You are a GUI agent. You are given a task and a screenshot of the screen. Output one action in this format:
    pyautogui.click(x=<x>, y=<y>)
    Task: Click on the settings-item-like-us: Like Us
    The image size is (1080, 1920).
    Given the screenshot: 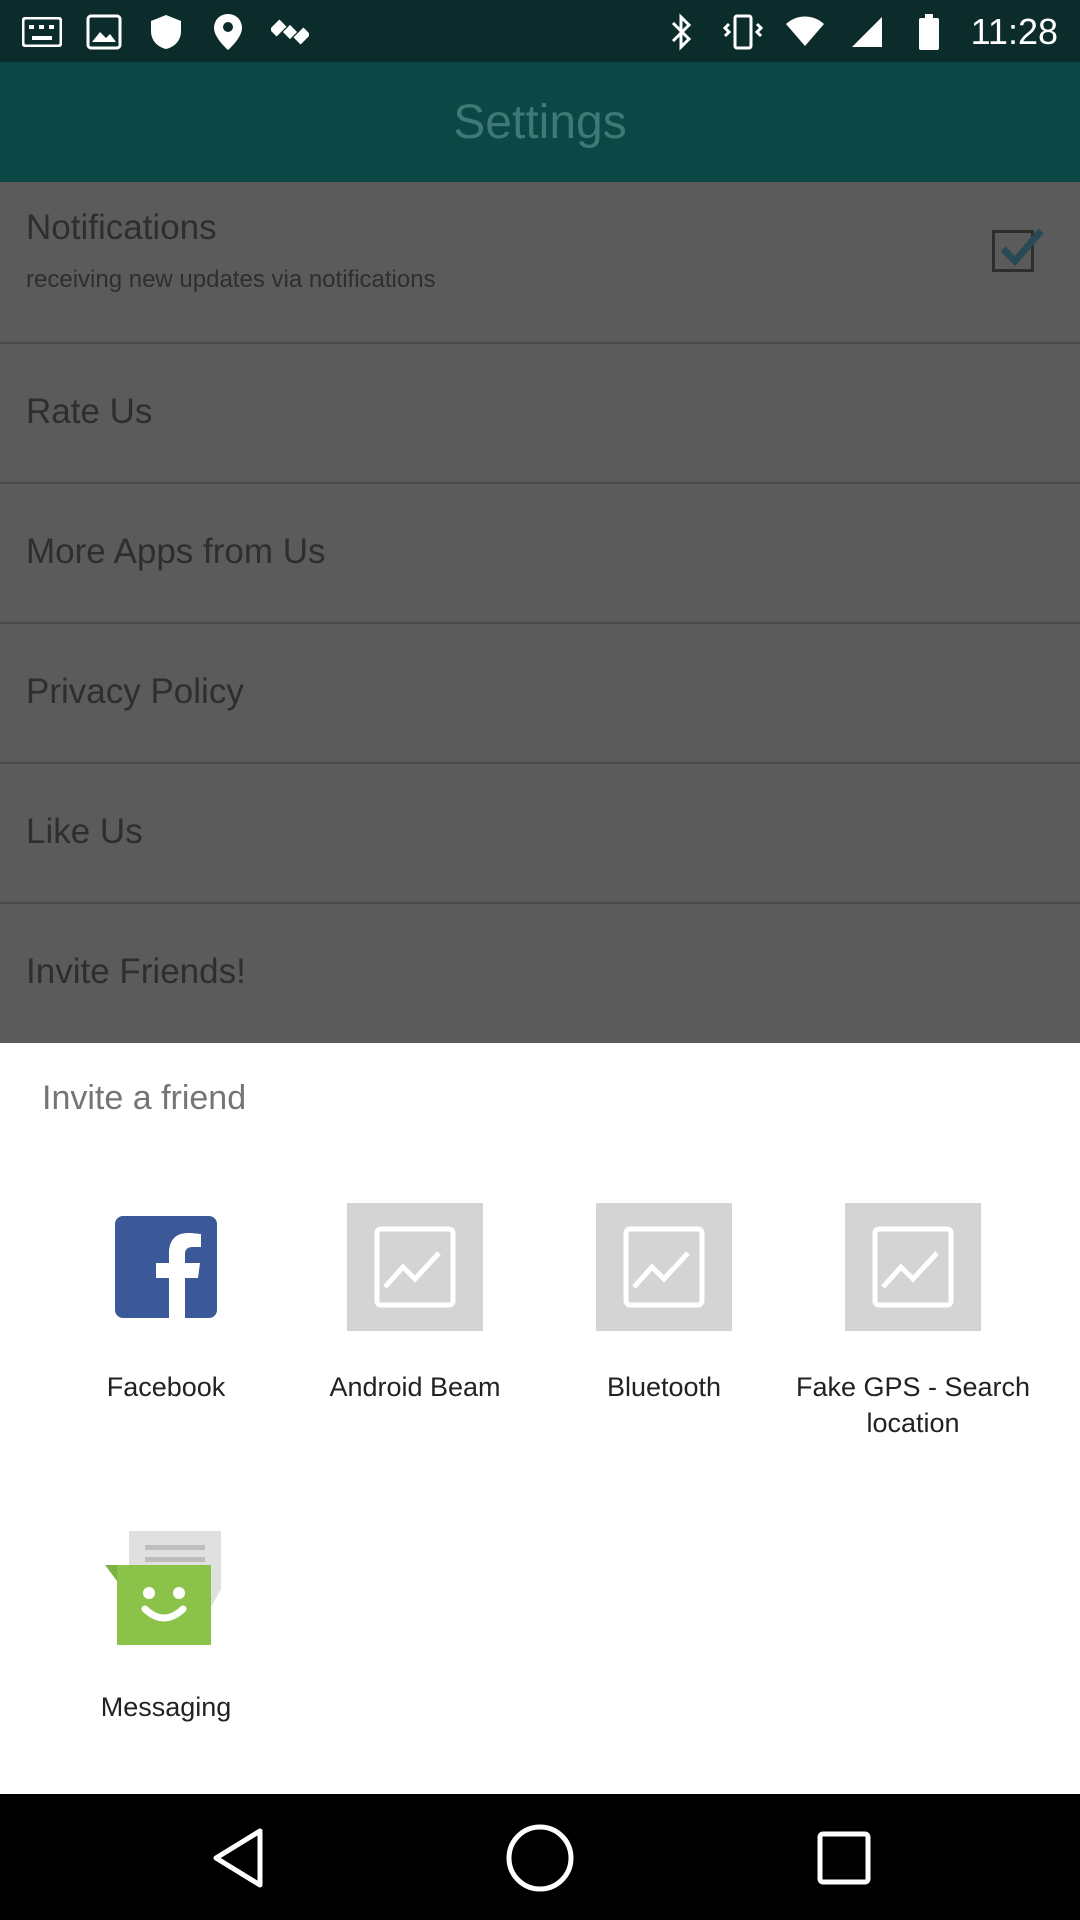 What is the action you would take?
    pyautogui.click(x=540, y=834)
    